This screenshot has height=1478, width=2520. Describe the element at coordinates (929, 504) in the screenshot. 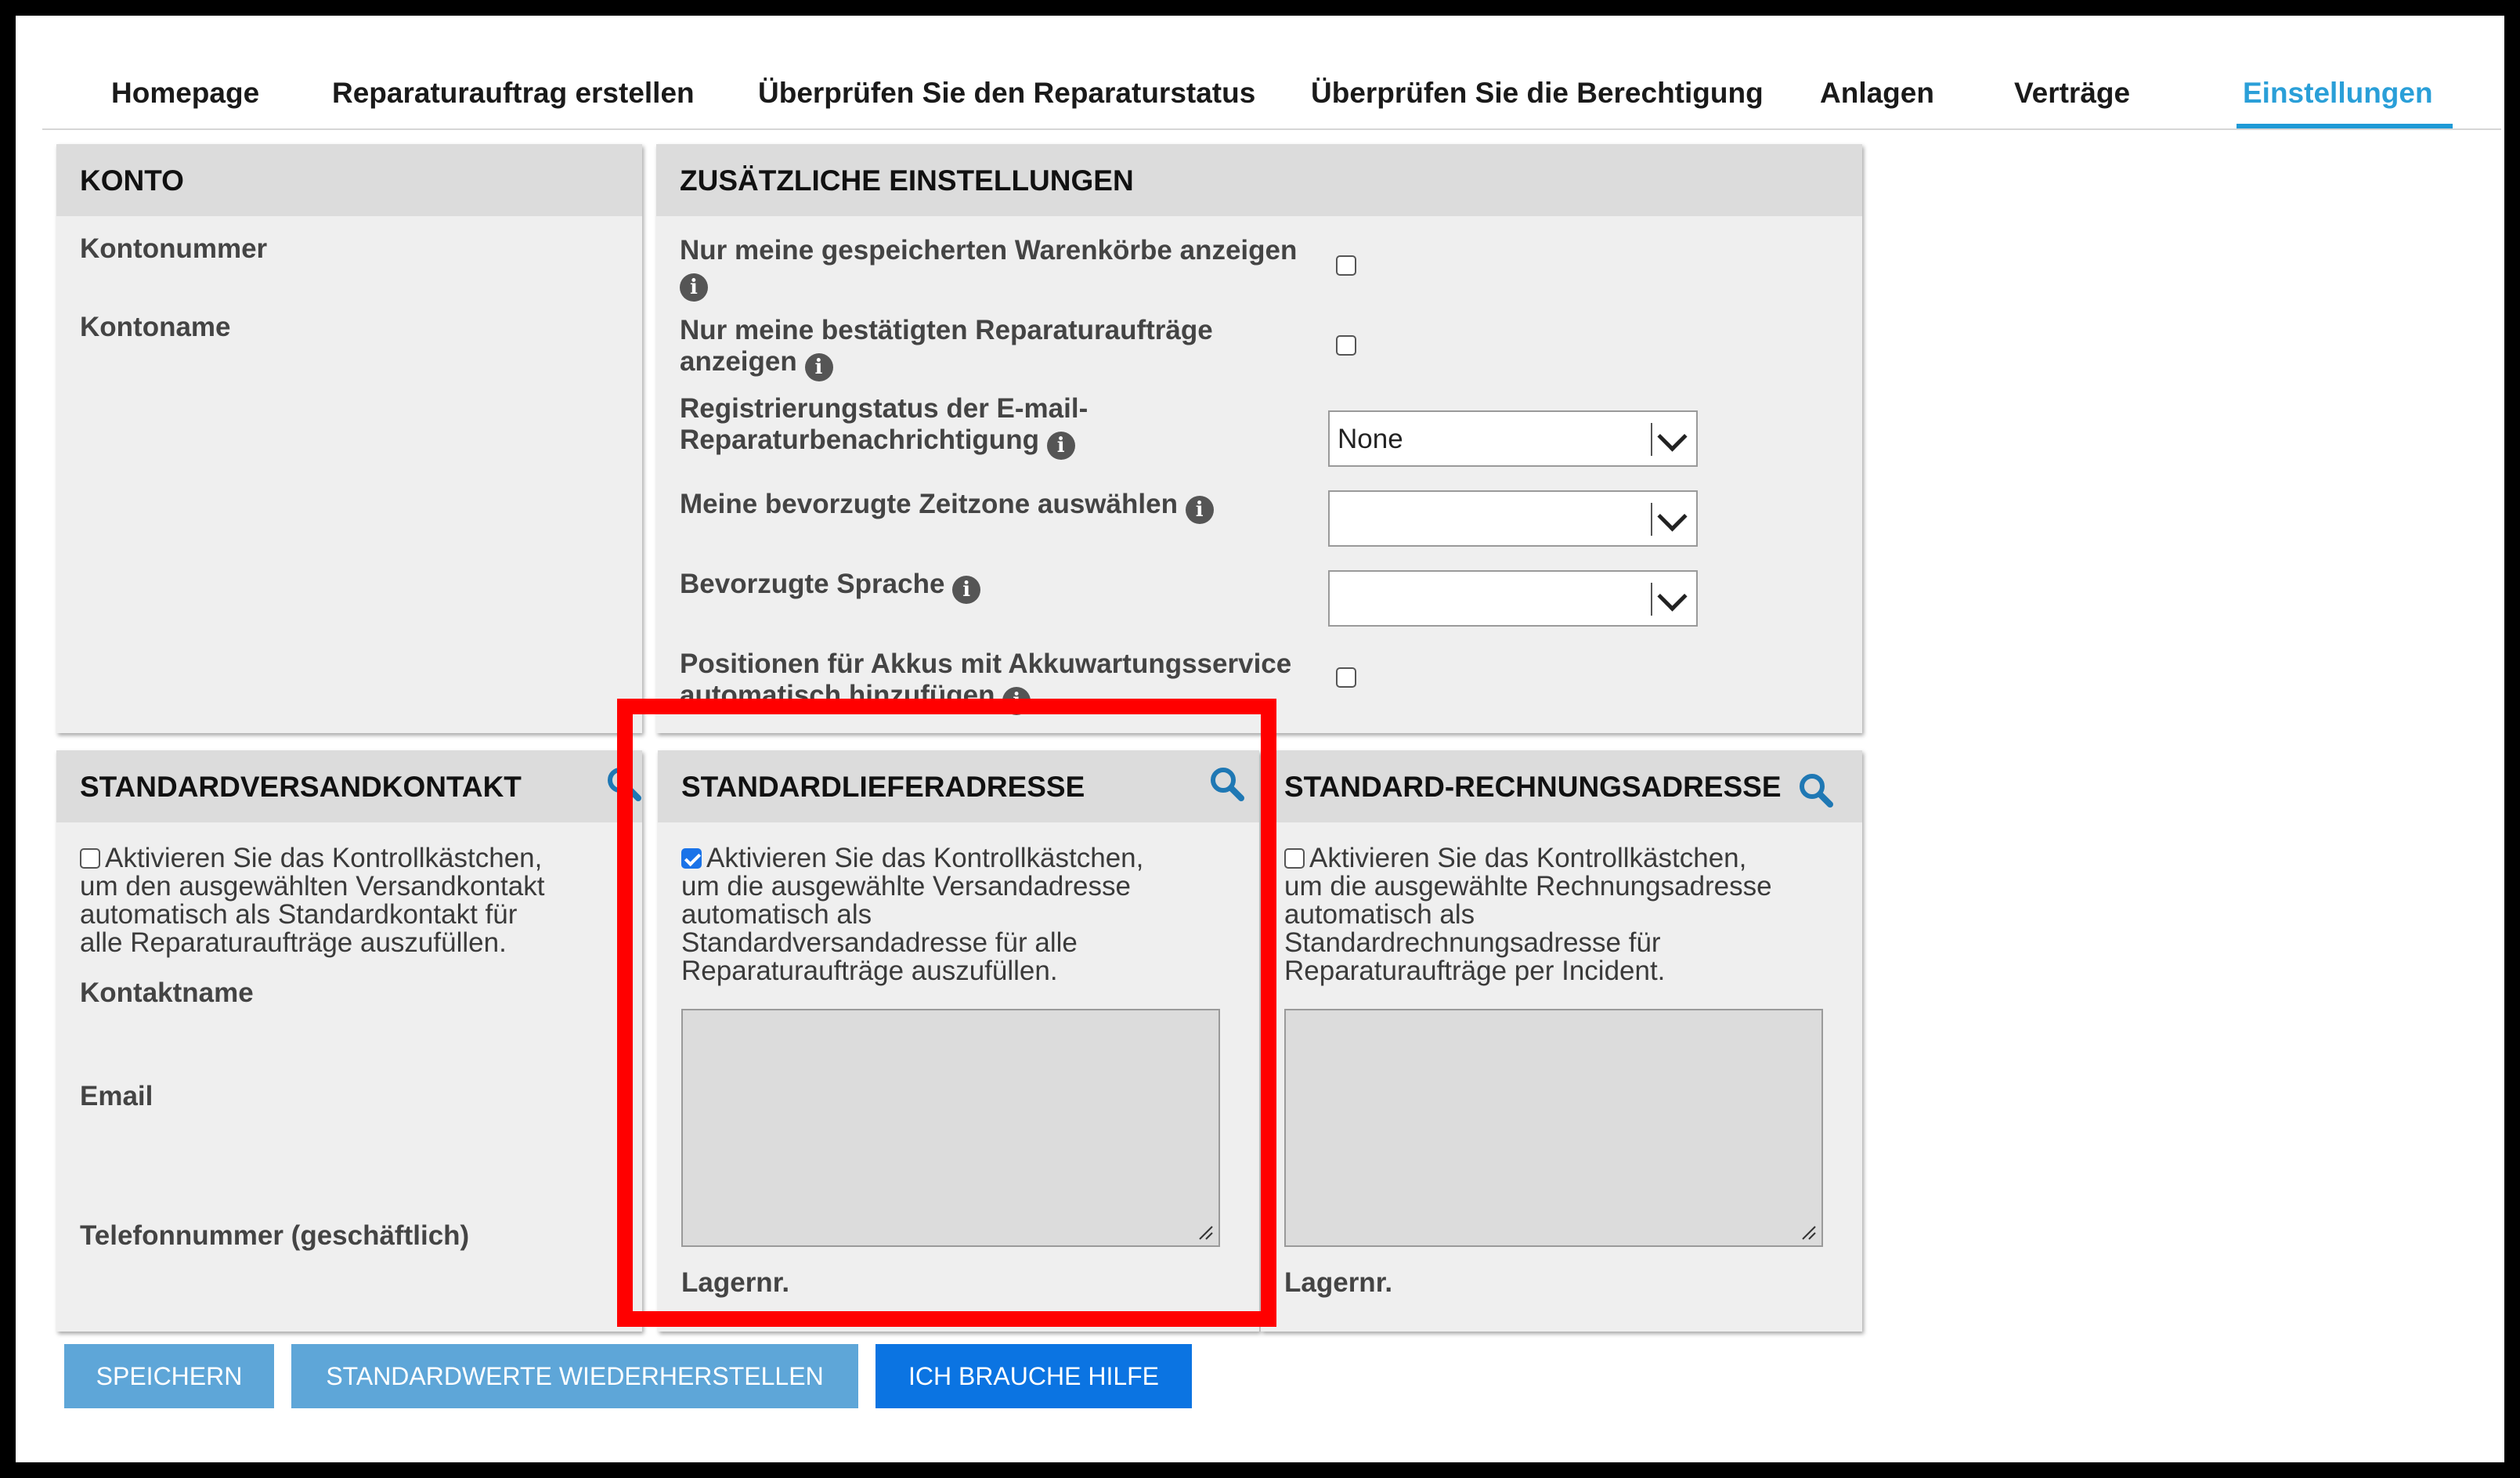

I see `timezone-label: Meine bevorzugte Zeitzone auswählen` at that location.